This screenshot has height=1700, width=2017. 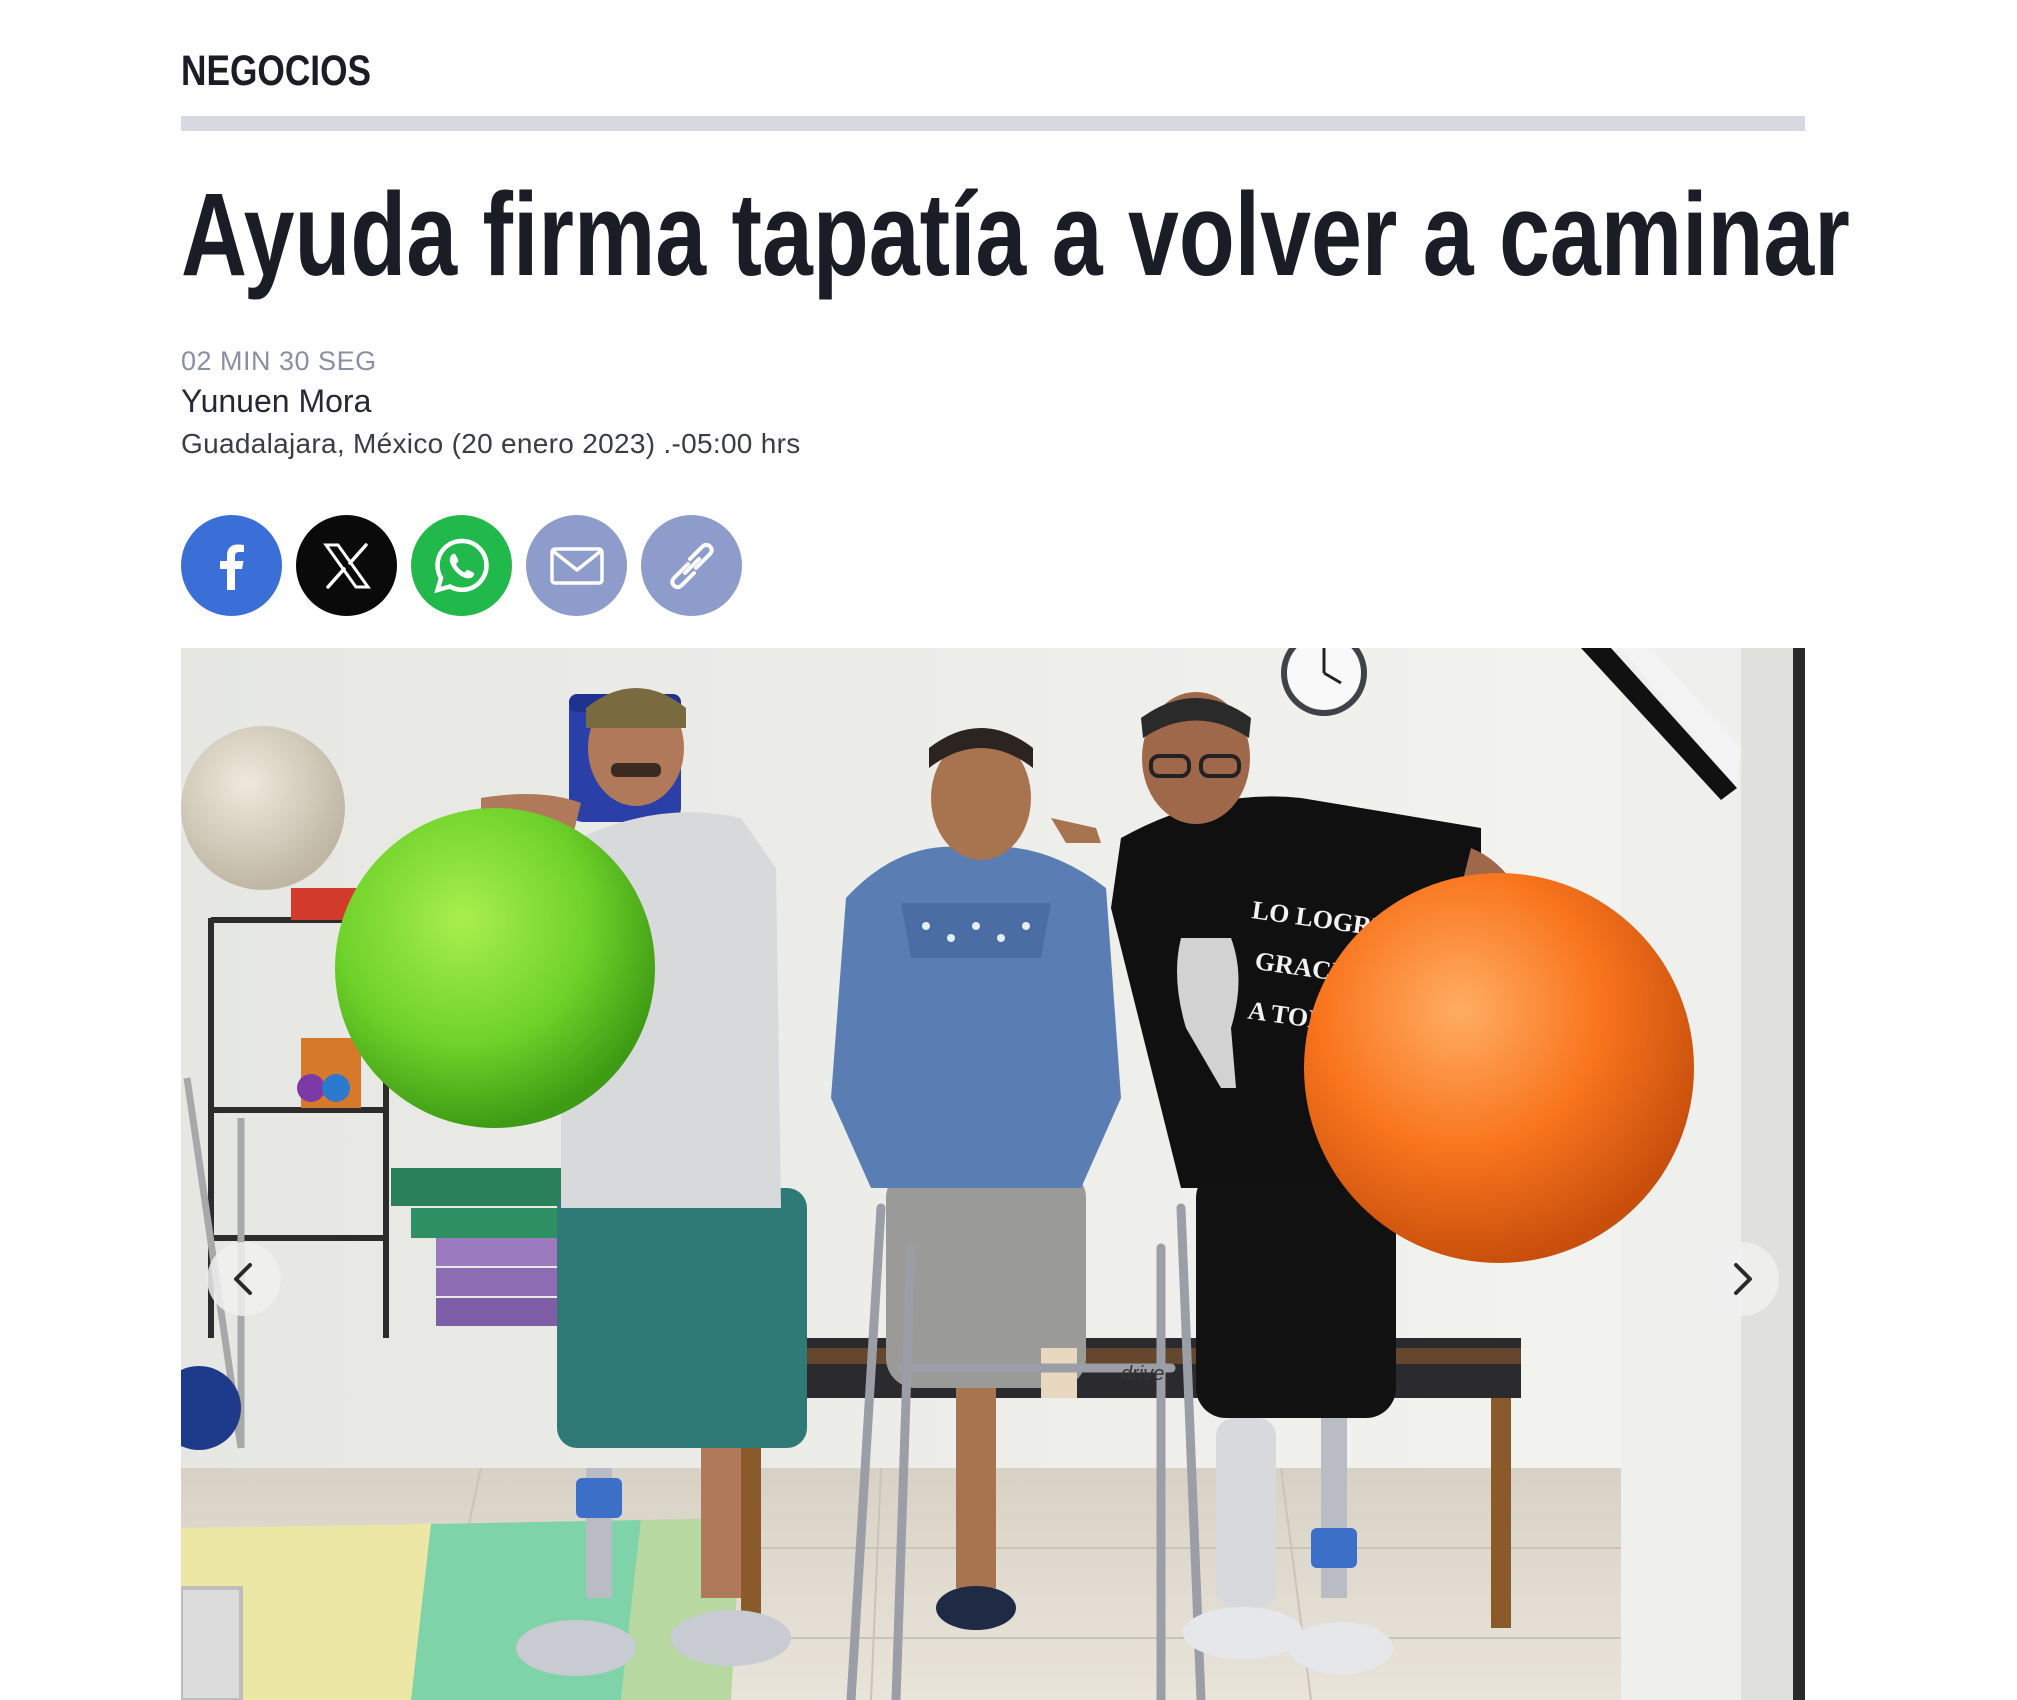 I want to click on section-divider, so click(x=993, y=123).